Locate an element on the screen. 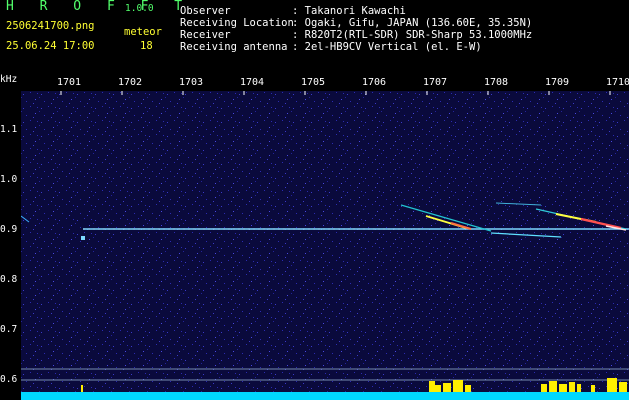 The width and height of the screenshot is (629, 400). receiver-label: Receiver is located at coordinates (205, 35).